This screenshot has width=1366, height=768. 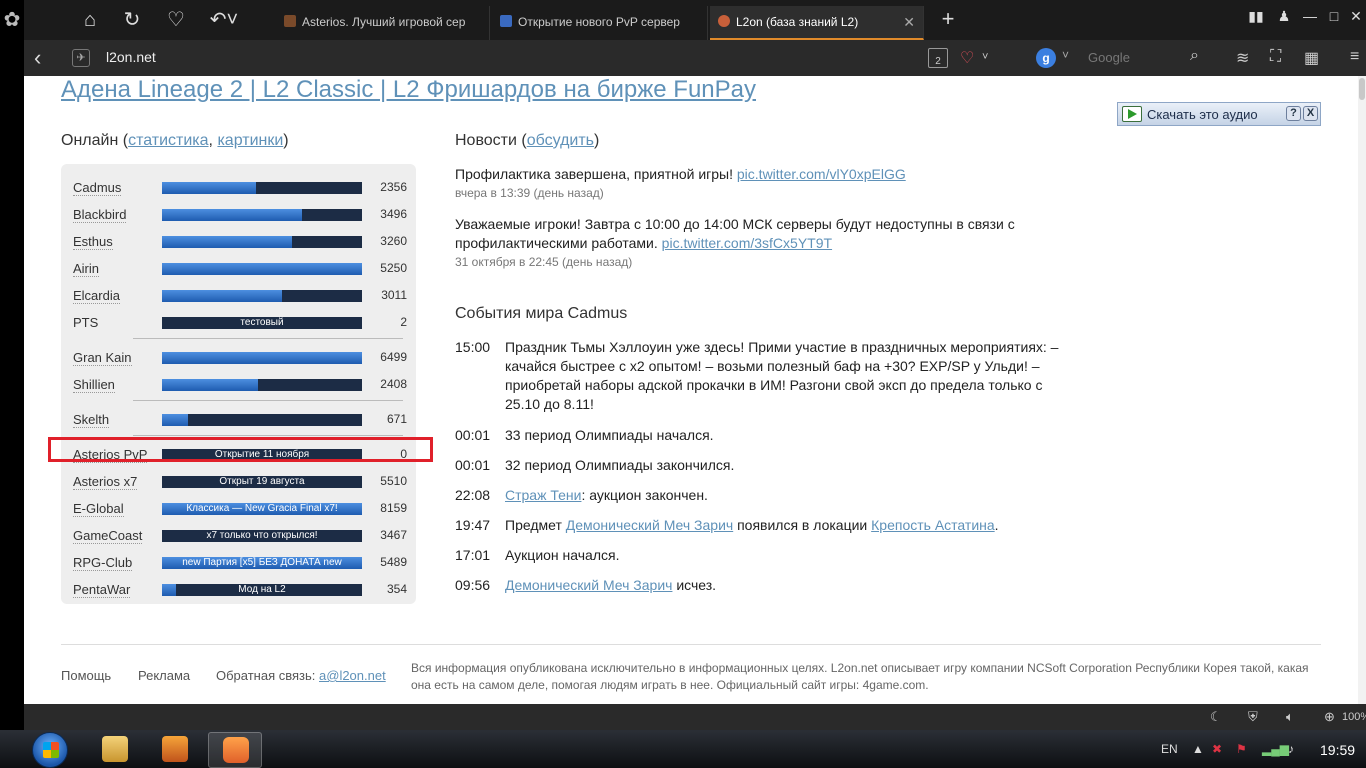 I want to click on ads-link: Реклама, so click(x=164, y=675).